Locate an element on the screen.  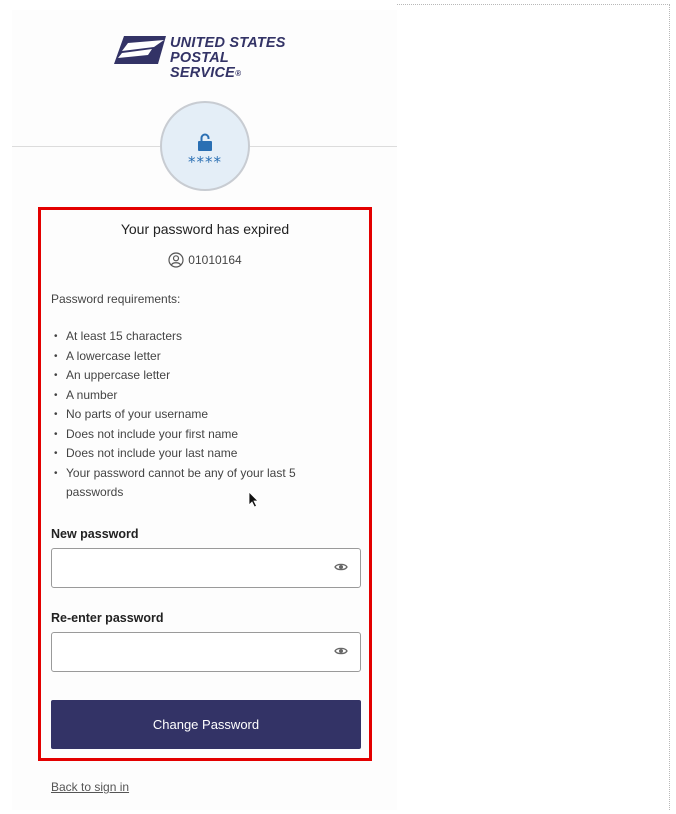
requirement-item: A lowercase letter is located at coordinates (201, 357).